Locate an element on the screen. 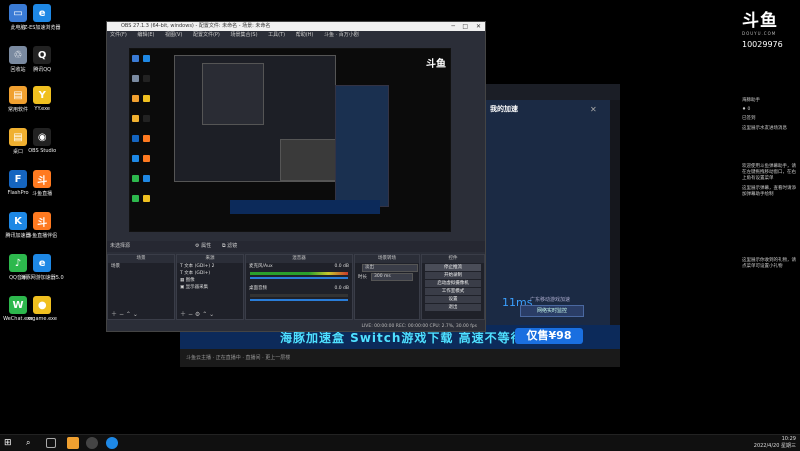 The width and height of the screenshot is (800, 451). properties-button: ⚙ 属性 is located at coordinates (203, 246).